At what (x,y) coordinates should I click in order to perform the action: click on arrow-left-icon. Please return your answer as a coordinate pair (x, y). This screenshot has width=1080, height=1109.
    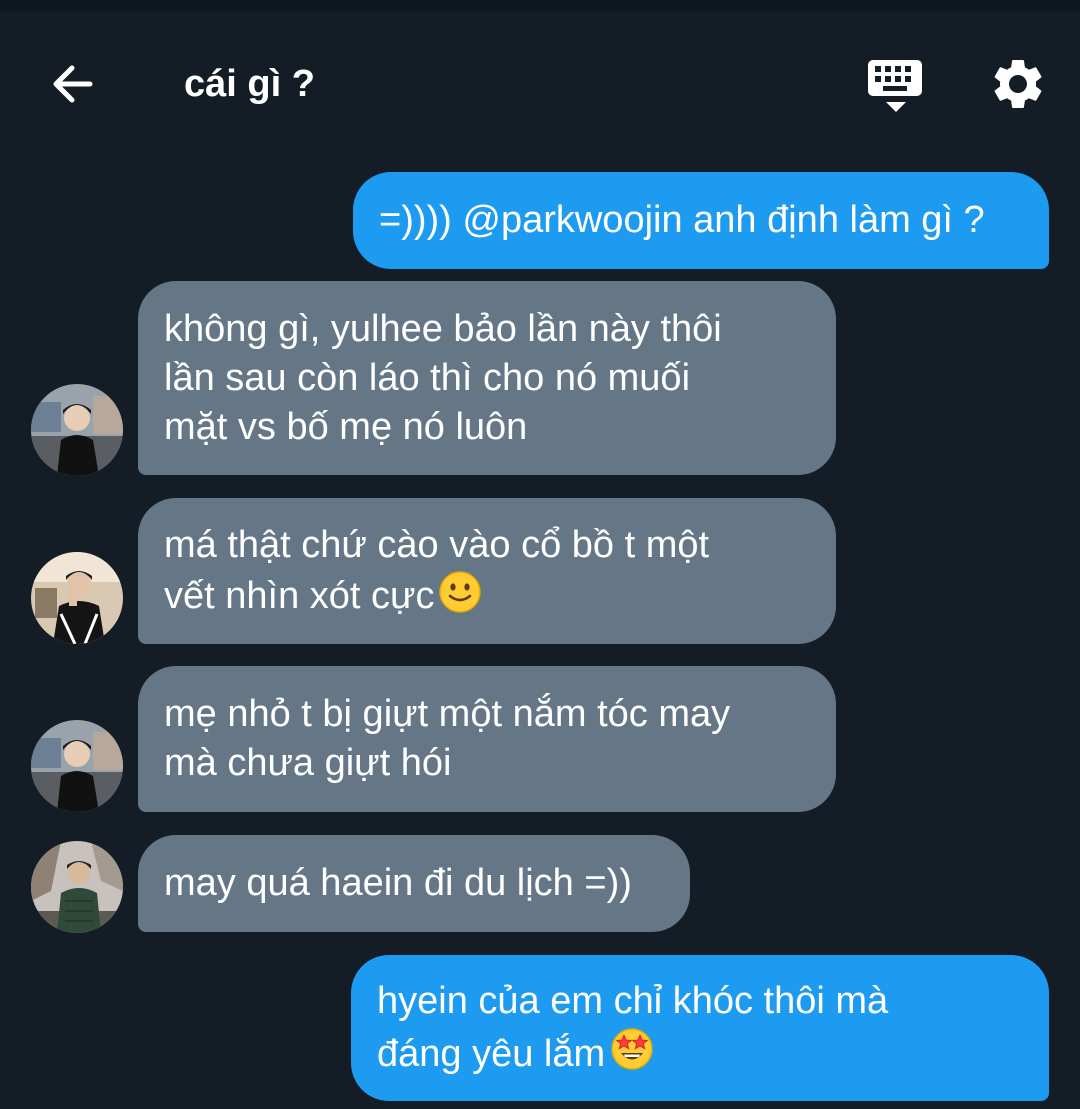
    Looking at the image, I should click on (73, 84).